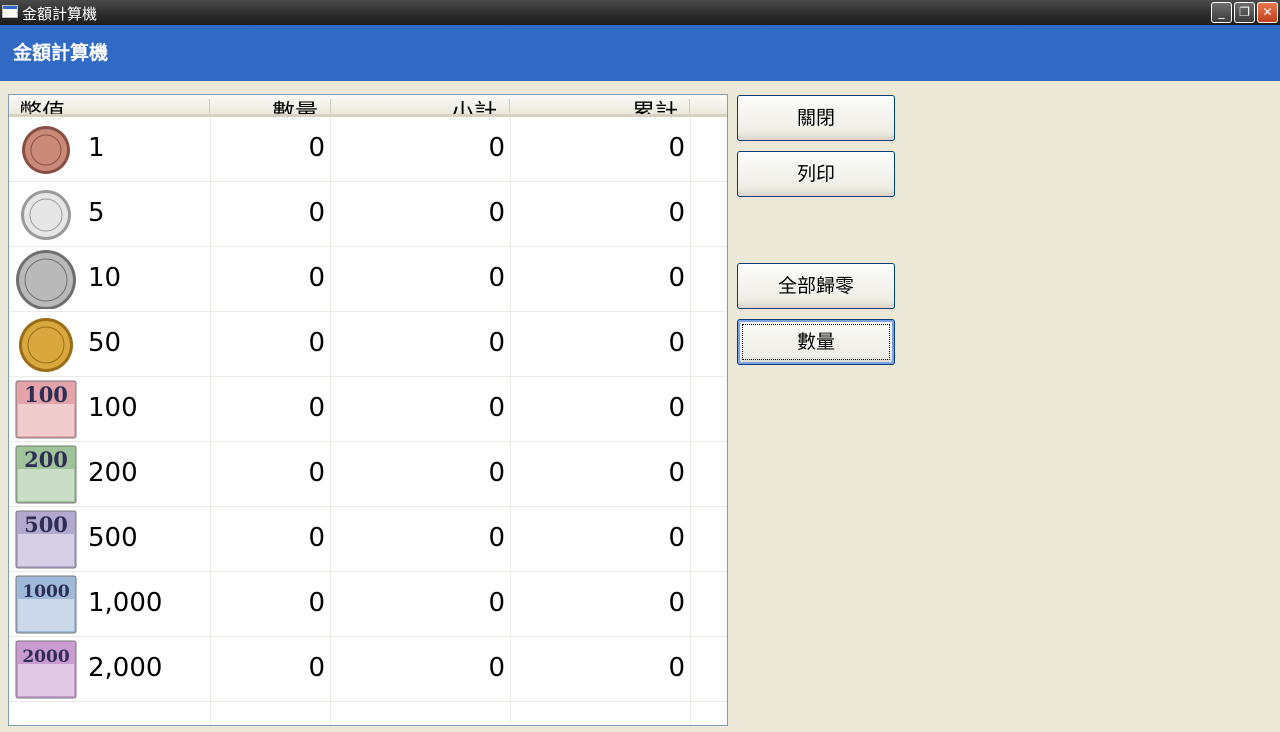 The height and width of the screenshot is (732, 1280). What do you see at coordinates (1267, 12) in the screenshot?
I see `close-window-icon: ✕` at bounding box center [1267, 12].